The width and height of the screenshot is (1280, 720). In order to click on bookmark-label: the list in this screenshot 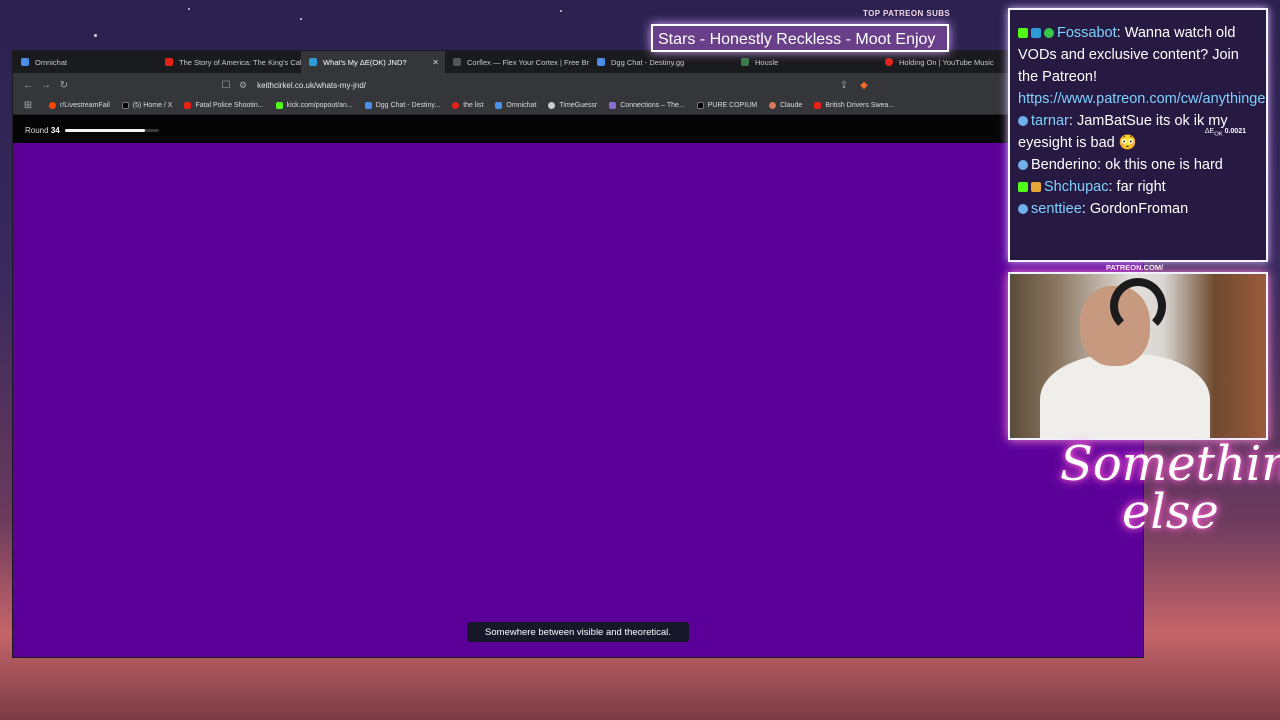, I will do `click(473, 105)`.